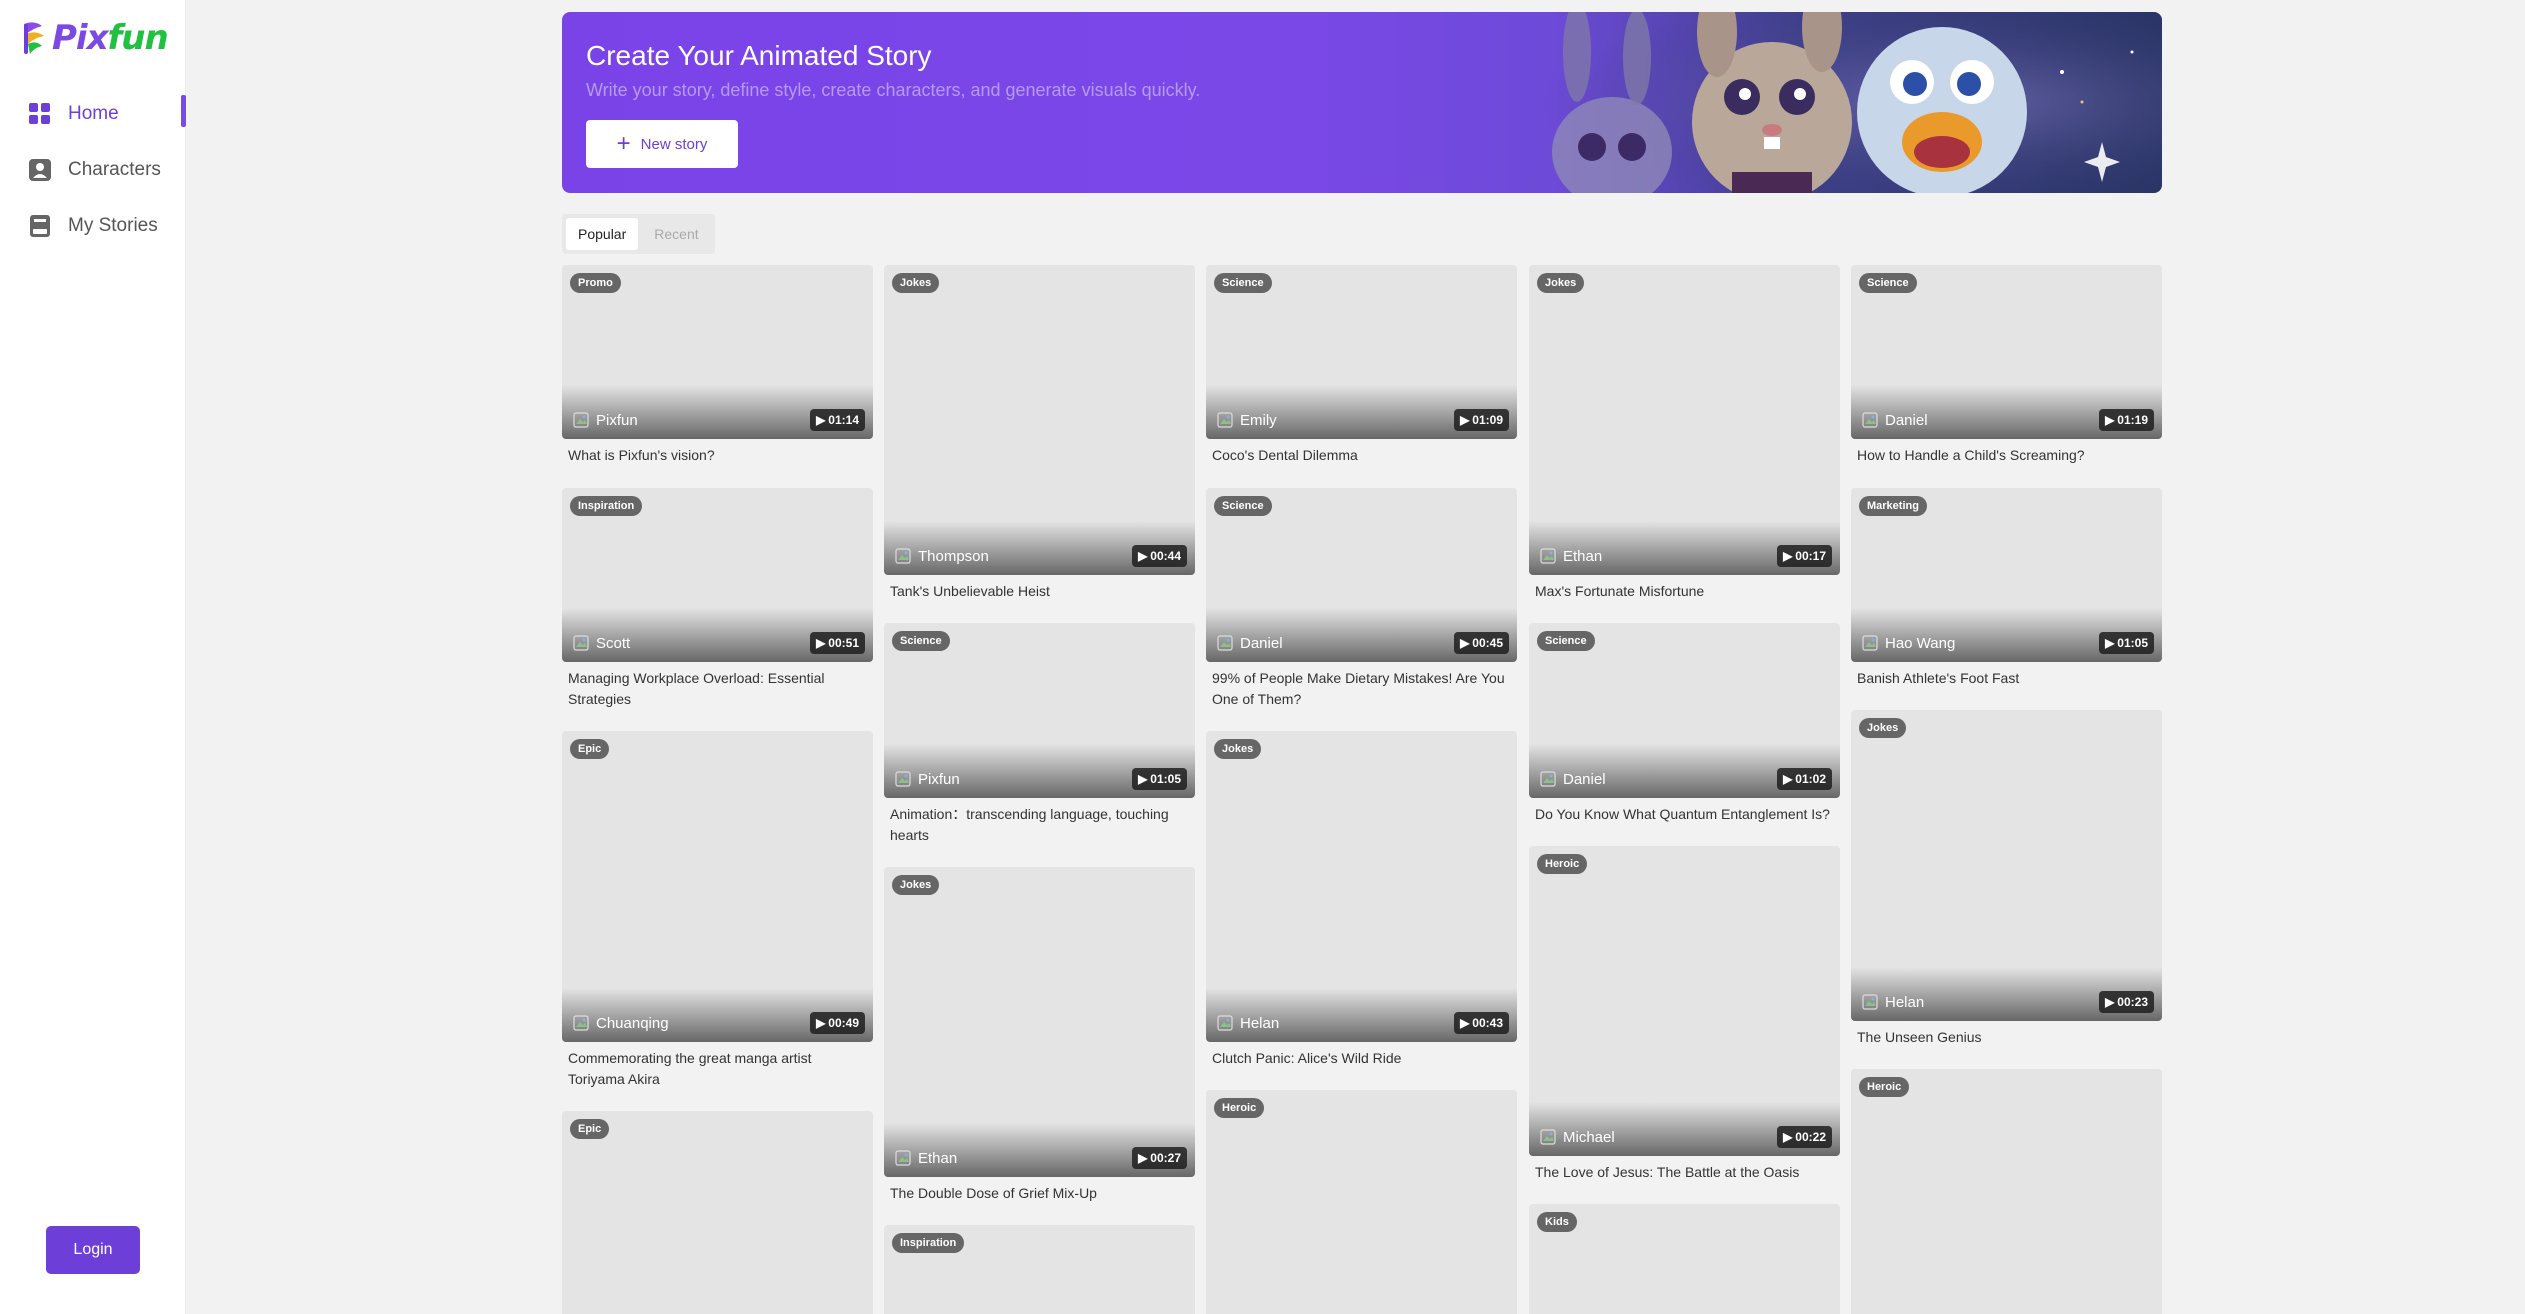 This screenshot has width=2525, height=1314. What do you see at coordinates (2006, 1034) in the screenshot?
I see `story-title: The Unseen Genius` at bounding box center [2006, 1034].